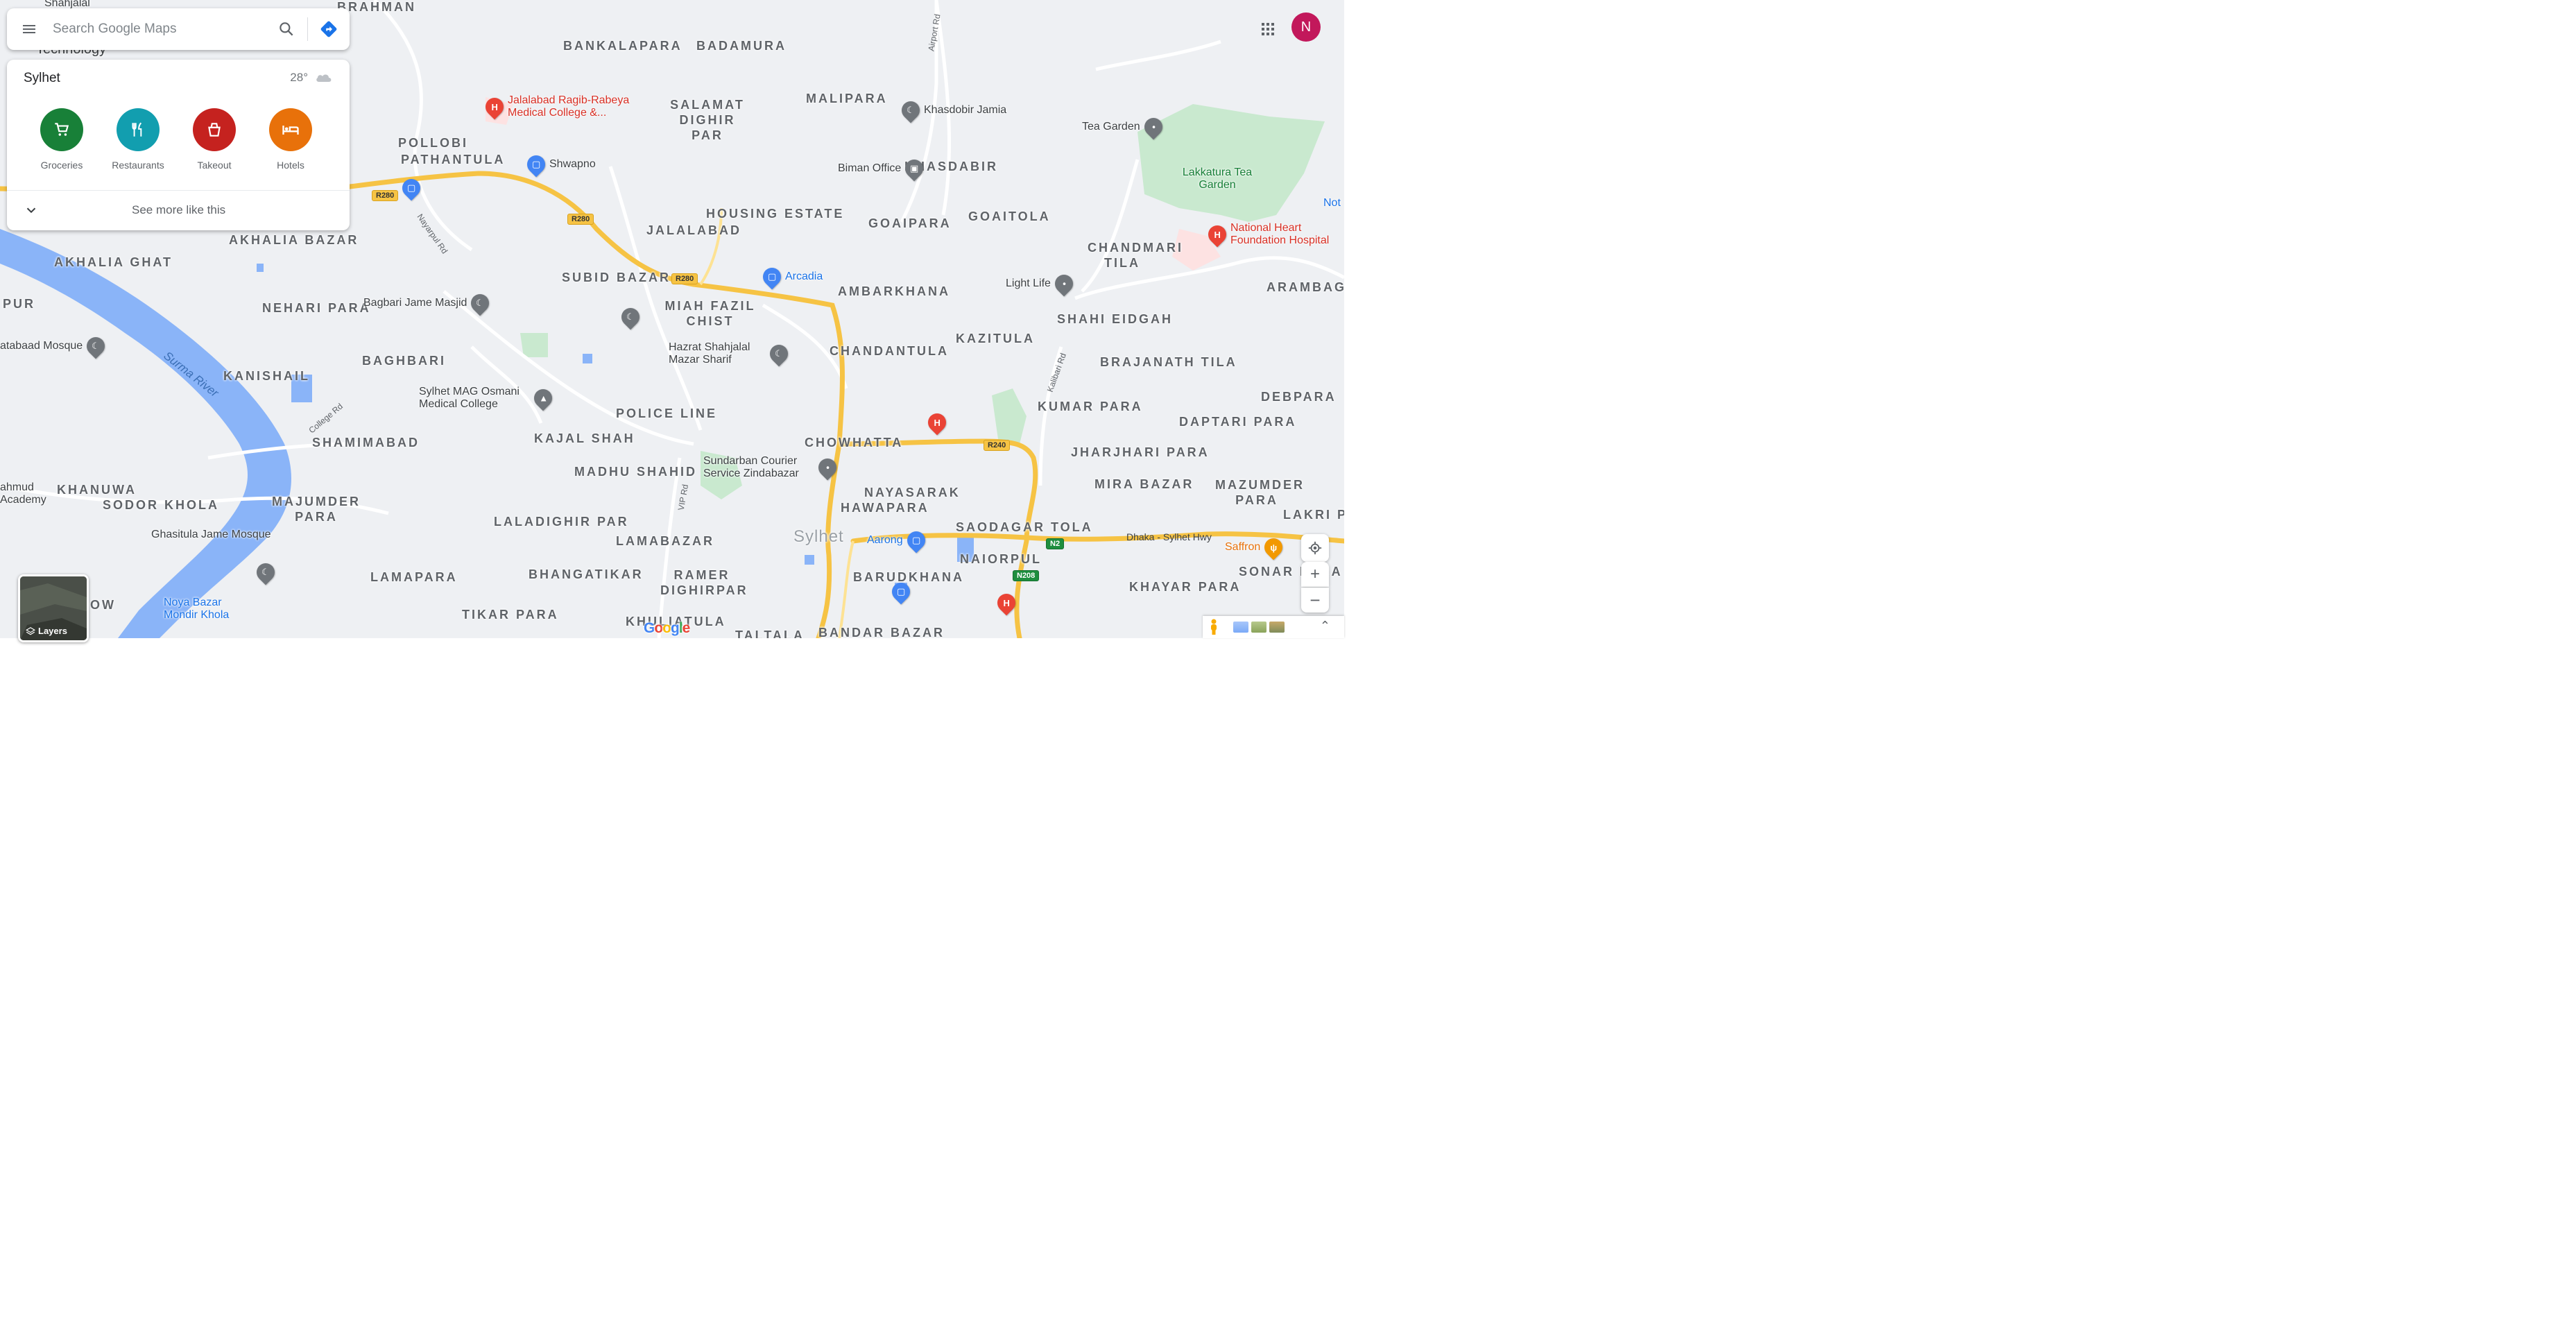  I want to click on search-input, so click(158, 29).